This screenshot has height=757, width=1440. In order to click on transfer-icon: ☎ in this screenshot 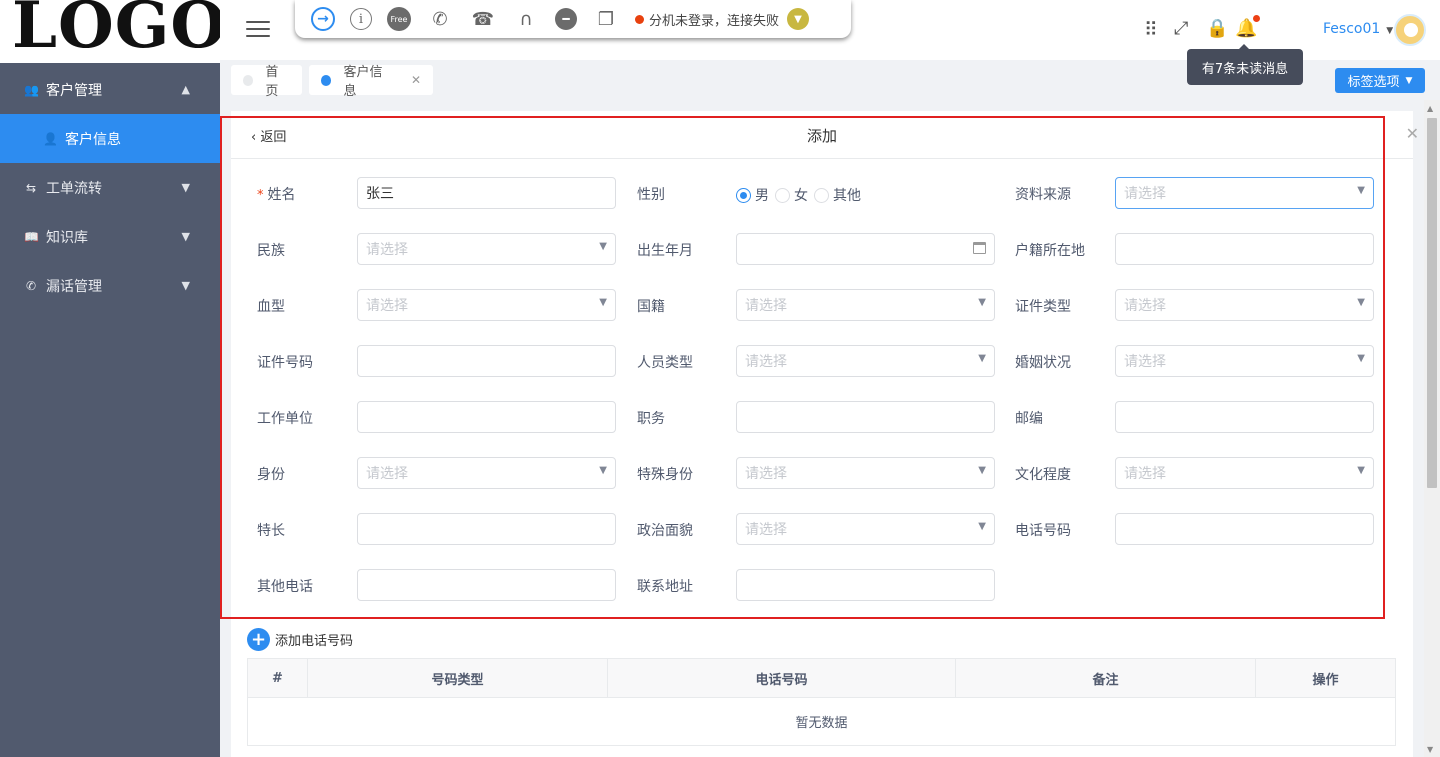, I will do `click(483, 19)`.